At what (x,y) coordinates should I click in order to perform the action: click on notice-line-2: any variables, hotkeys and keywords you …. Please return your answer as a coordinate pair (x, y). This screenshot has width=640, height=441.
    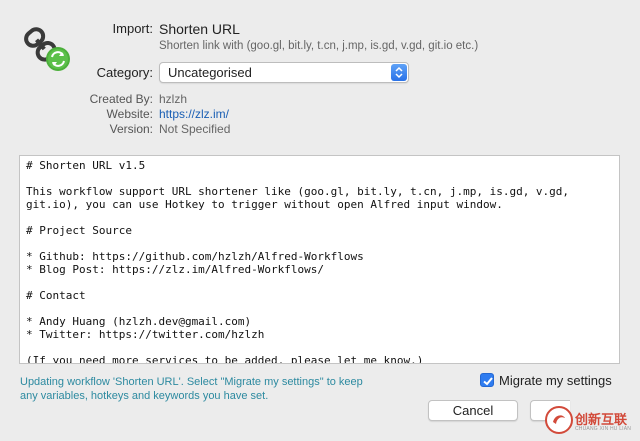
    Looking at the image, I should click on (144, 396).